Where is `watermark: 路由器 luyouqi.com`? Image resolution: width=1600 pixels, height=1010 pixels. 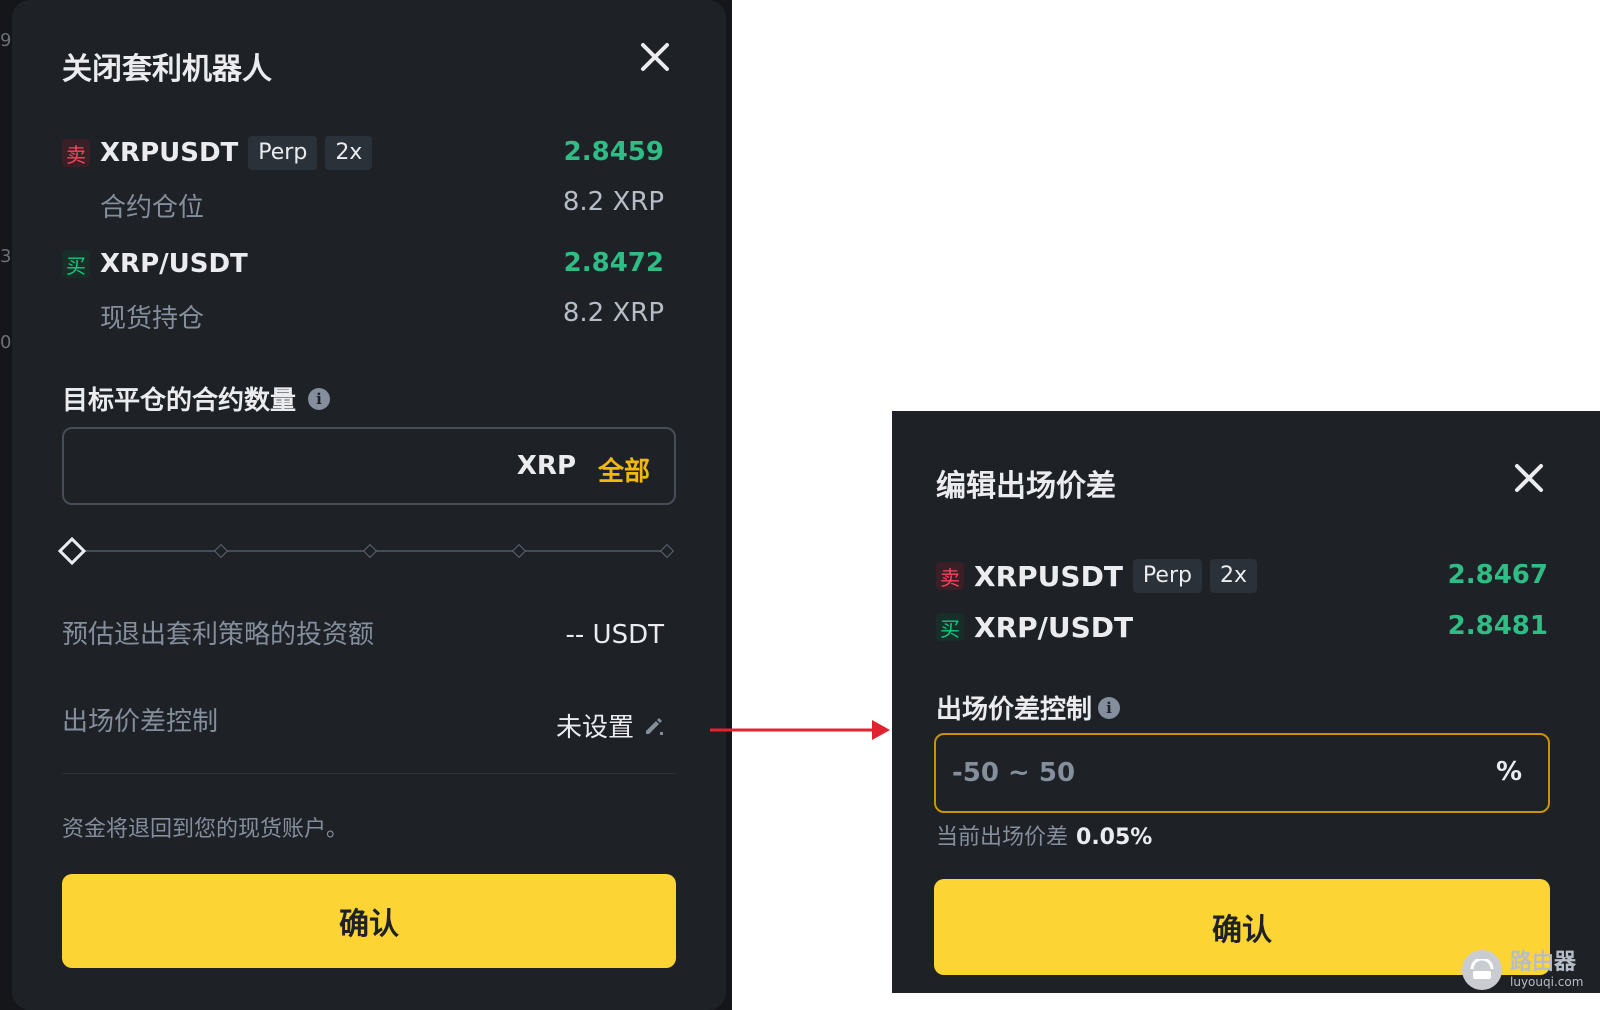
watermark: 路由器 luyouqi.com is located at coordinates (1522, 970).